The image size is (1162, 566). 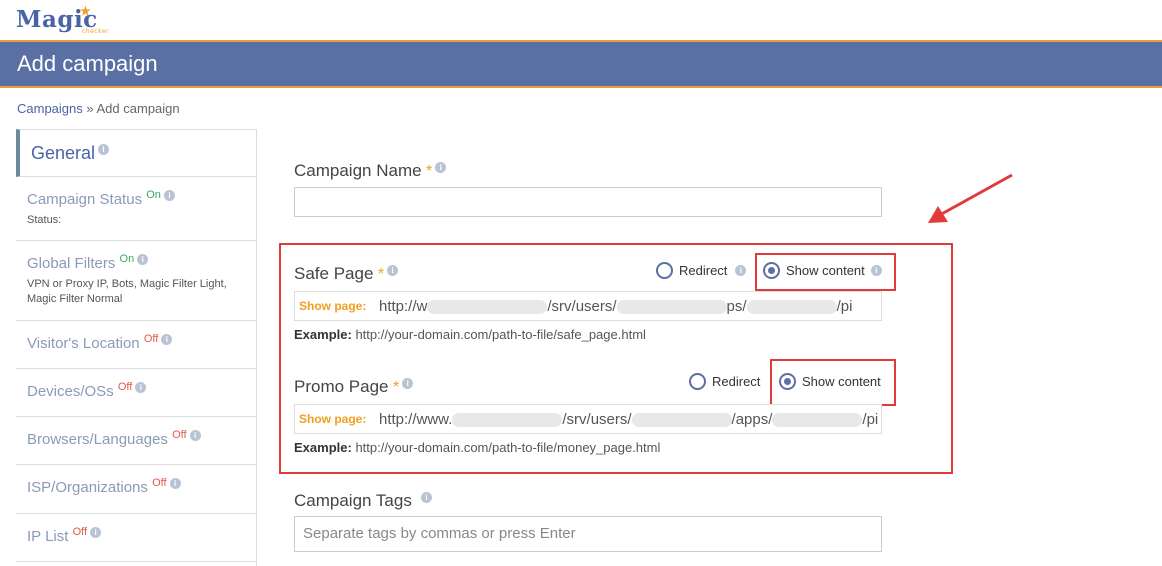 What do you see at coordinates (83, 343) in the screenshot?
I see `sidebar-item-label: Visitor's Location` at bounding box center [83, 343].